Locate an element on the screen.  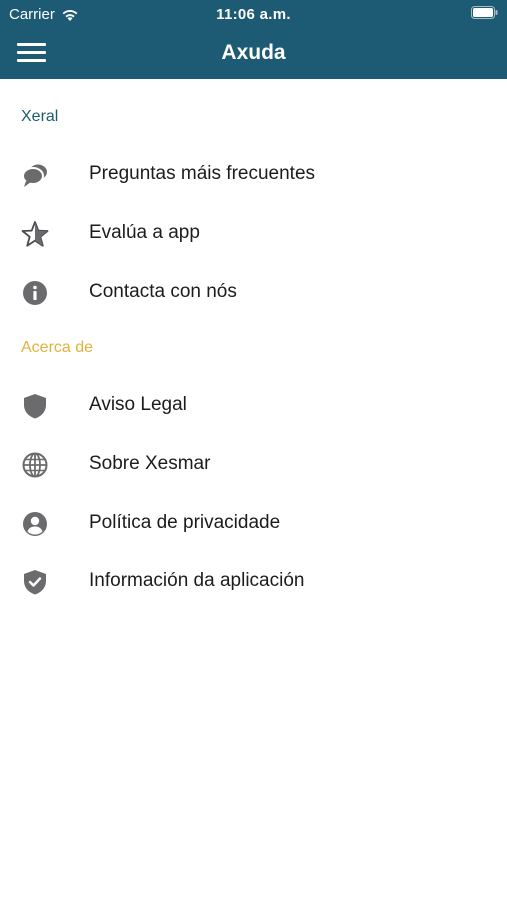
menu-item-label: Política de privacidade is located at coordinates (185, 522).